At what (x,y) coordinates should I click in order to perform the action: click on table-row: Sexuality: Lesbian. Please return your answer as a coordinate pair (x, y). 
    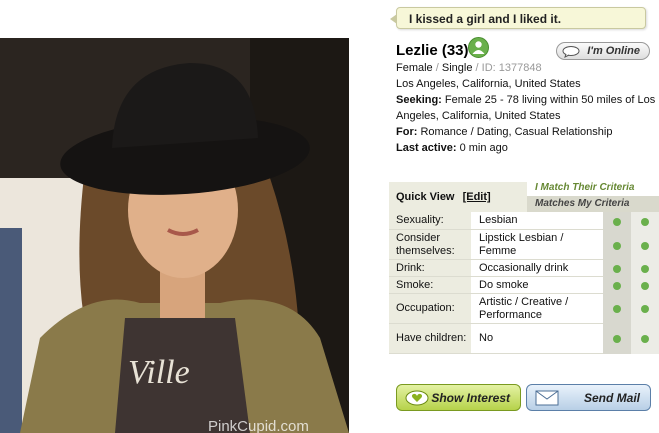
    Looking at the image, I should click on (496, 221).